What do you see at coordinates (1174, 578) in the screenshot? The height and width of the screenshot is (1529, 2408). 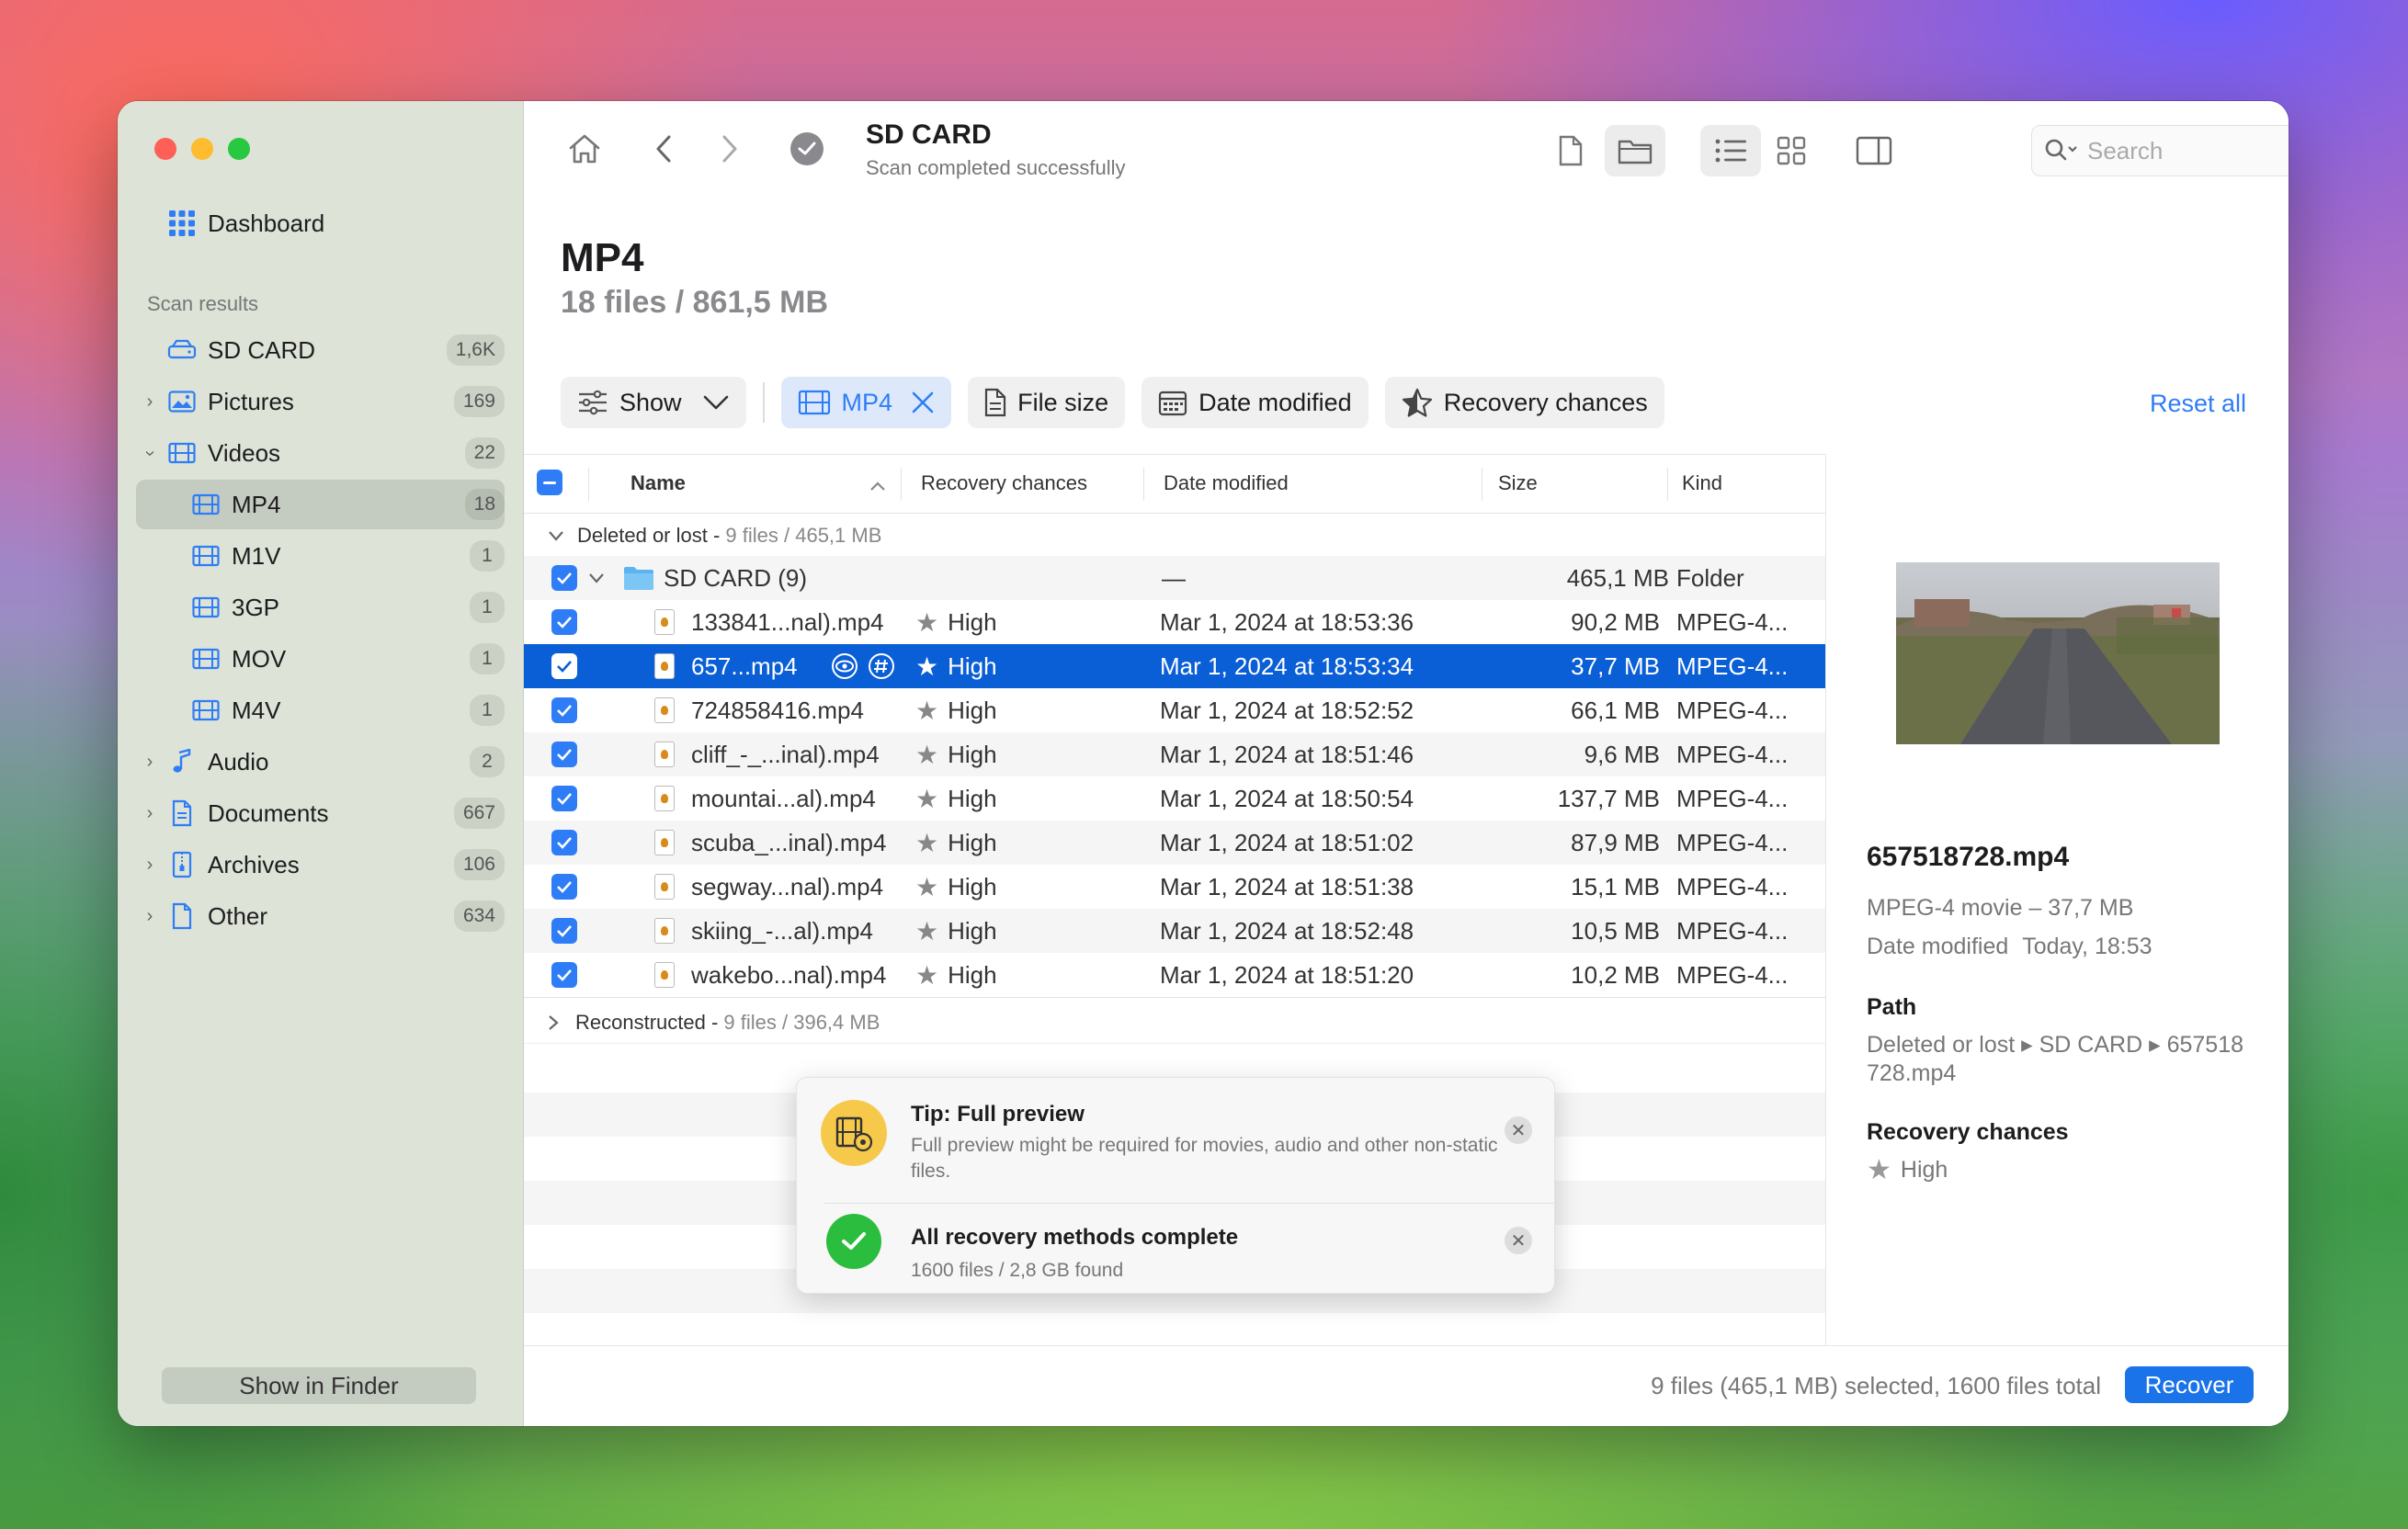 I see `table-row-folder: SD CARD (9) — 465,1 MB Folder` at bounding box center [1174, 578].